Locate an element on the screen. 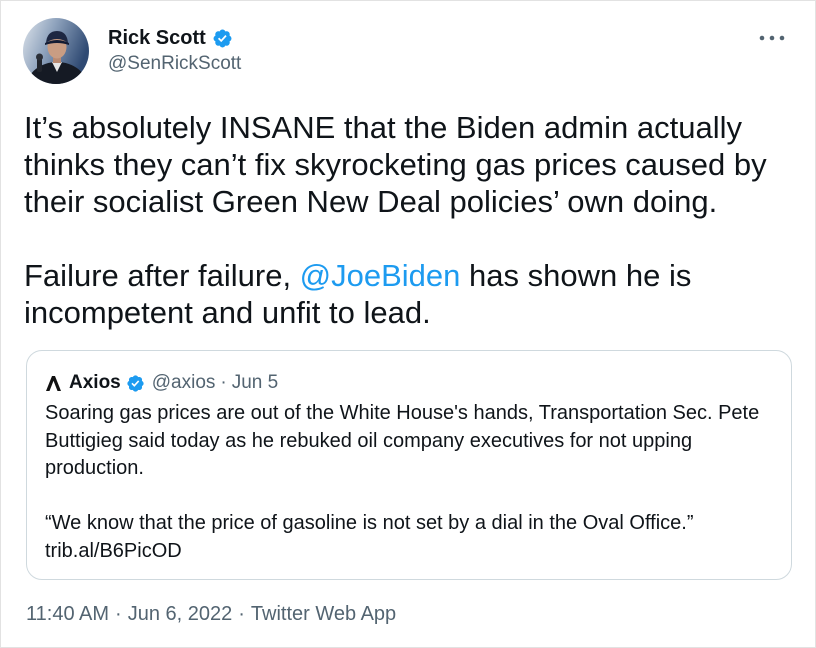 Image resolution: width=816 pixels, height=648 pixels. tweet-metadata: 11:40 AM · Jun 6, 2022 · Twitter Web App is located at coordinates (211, 614).